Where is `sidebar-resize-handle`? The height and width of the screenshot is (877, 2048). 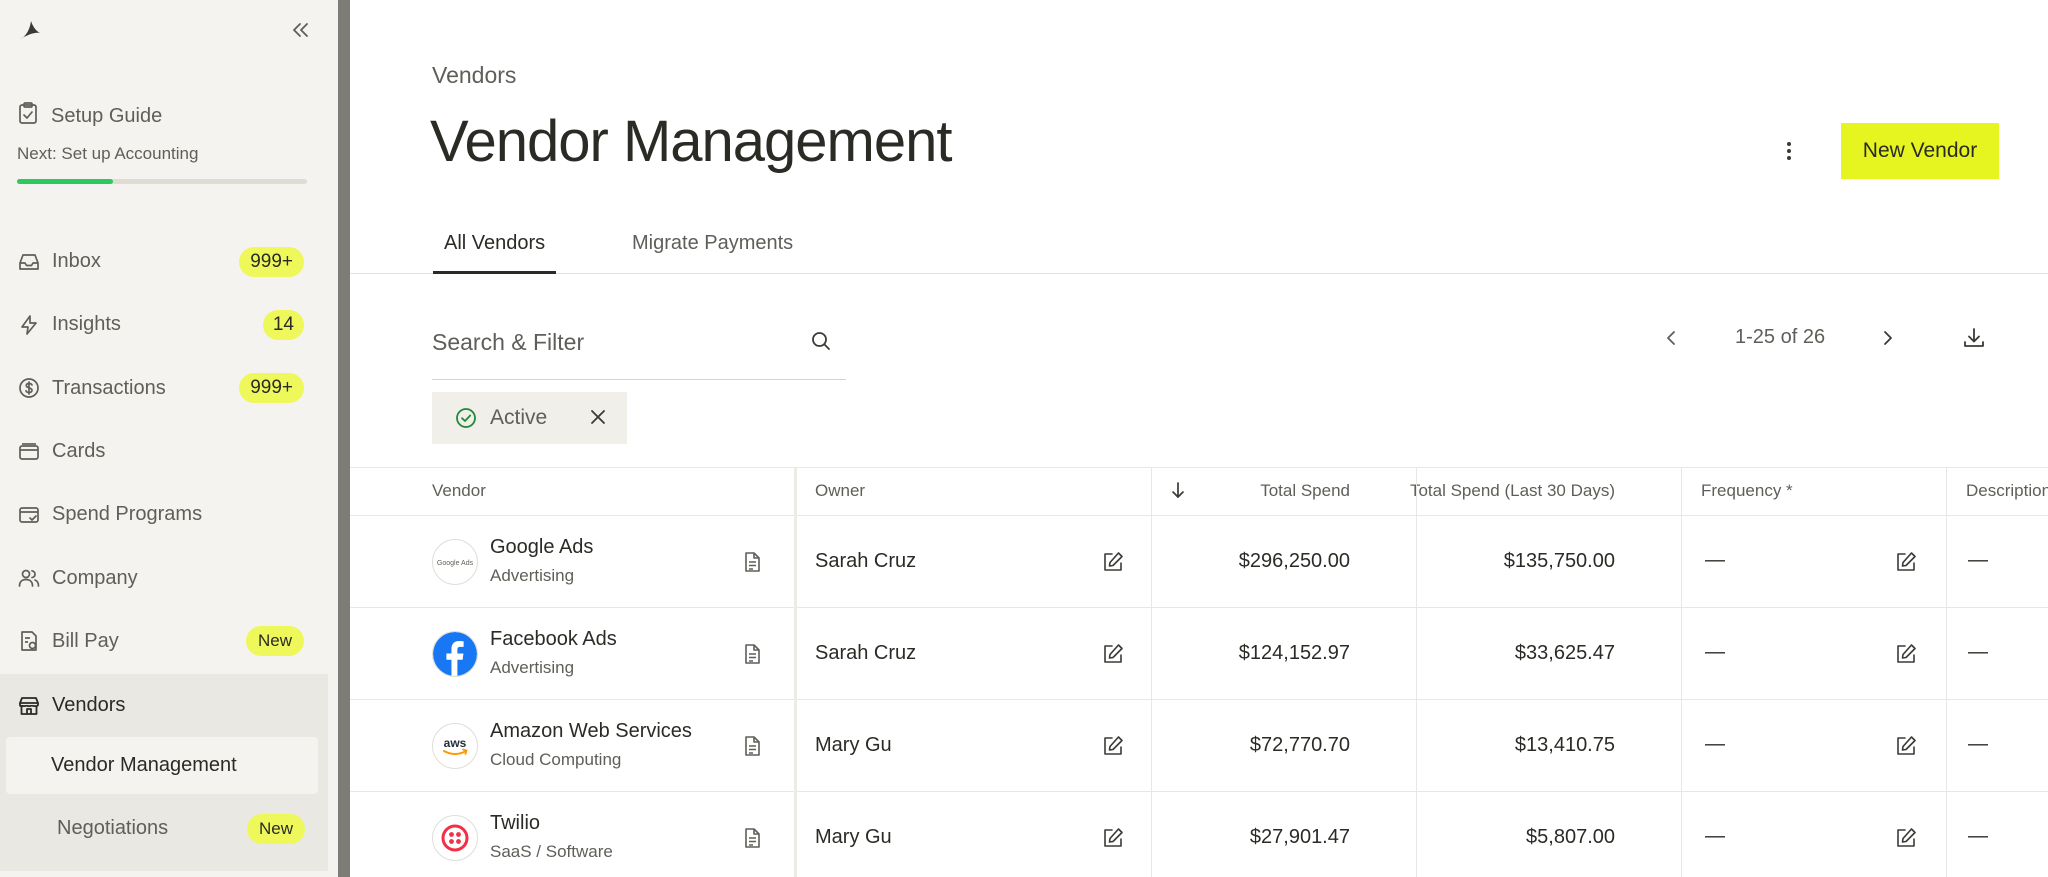 sidebar-resize-handle is located at coordinates (344, 438).